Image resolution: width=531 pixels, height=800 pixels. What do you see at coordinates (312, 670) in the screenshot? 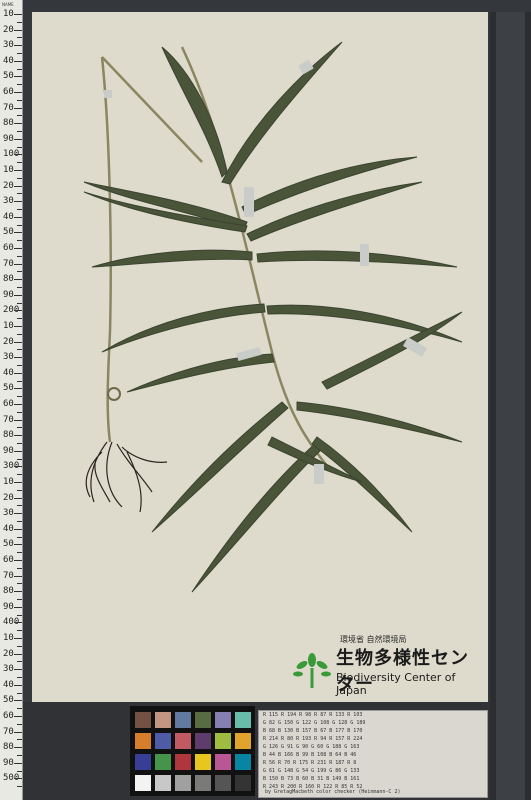
I see `sprout-logo-icon` at bounding box center [312, 670].